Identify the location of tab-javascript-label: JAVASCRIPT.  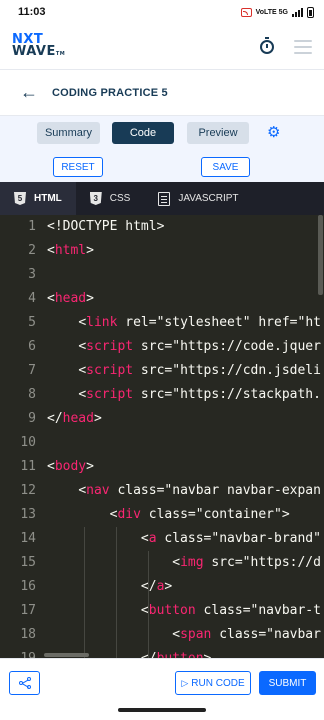
(208, 198).